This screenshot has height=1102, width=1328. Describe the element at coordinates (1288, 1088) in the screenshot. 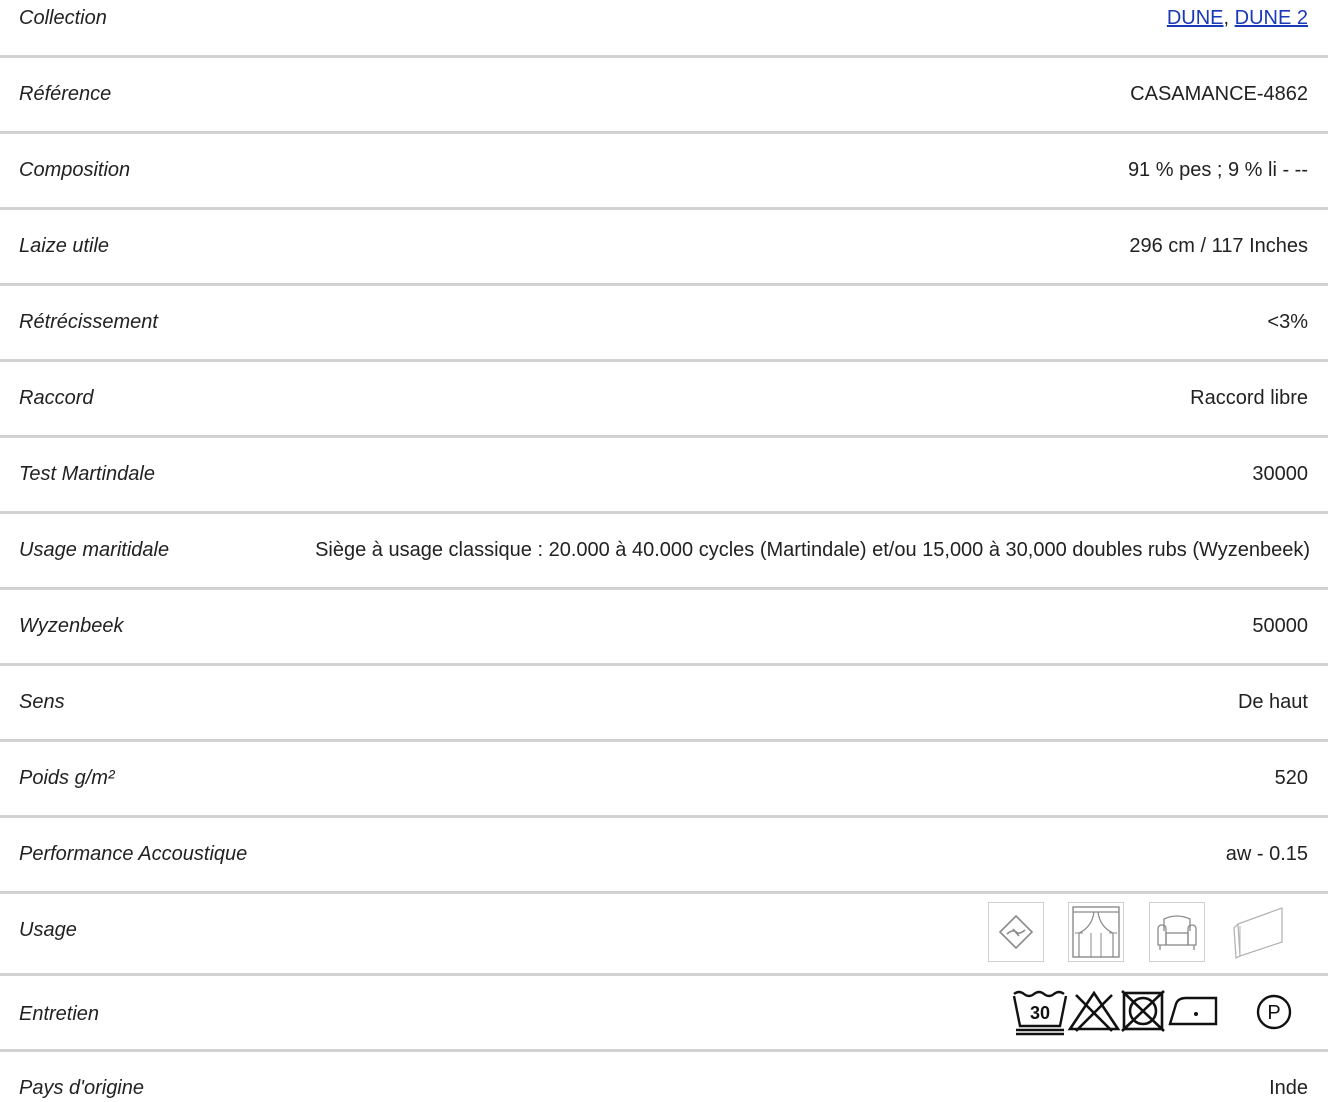

I see `spec-value: Inde` at that location.